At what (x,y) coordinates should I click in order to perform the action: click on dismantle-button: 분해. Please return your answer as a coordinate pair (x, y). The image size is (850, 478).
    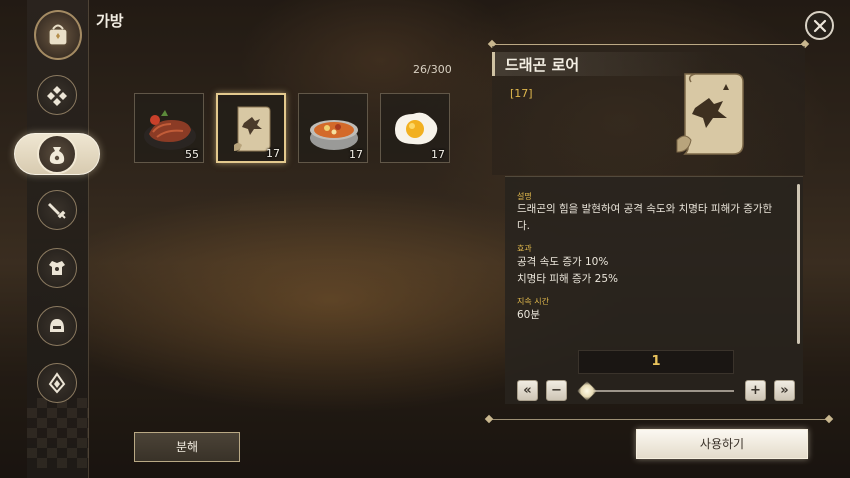
    Looking at the image, I should click on (187, 447).